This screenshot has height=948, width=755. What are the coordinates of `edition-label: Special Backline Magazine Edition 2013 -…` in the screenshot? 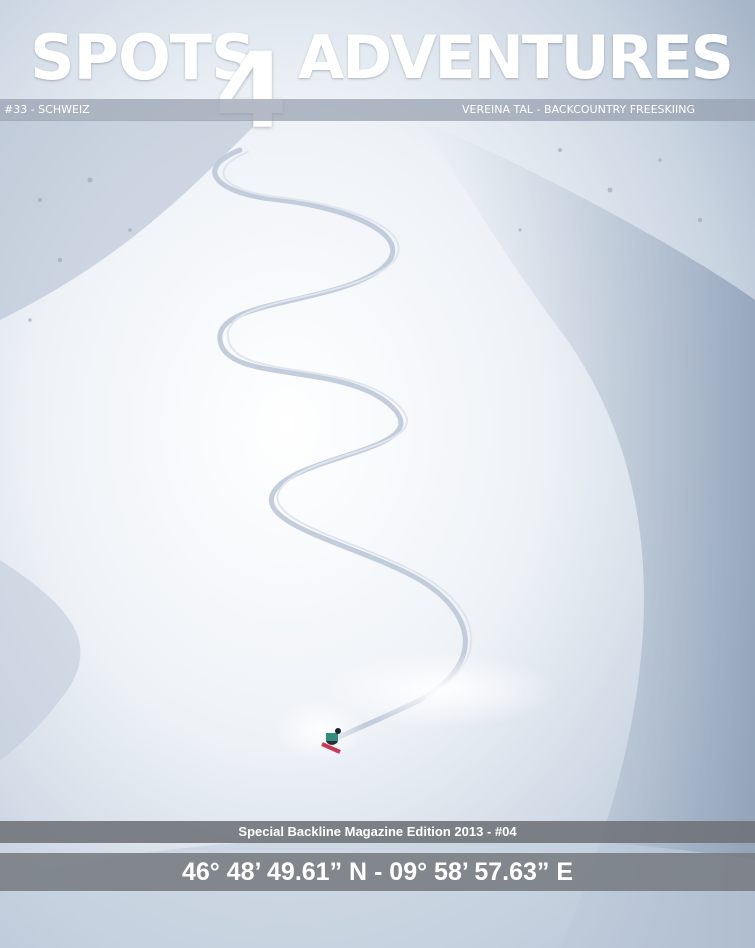 It's located at (377, 831).